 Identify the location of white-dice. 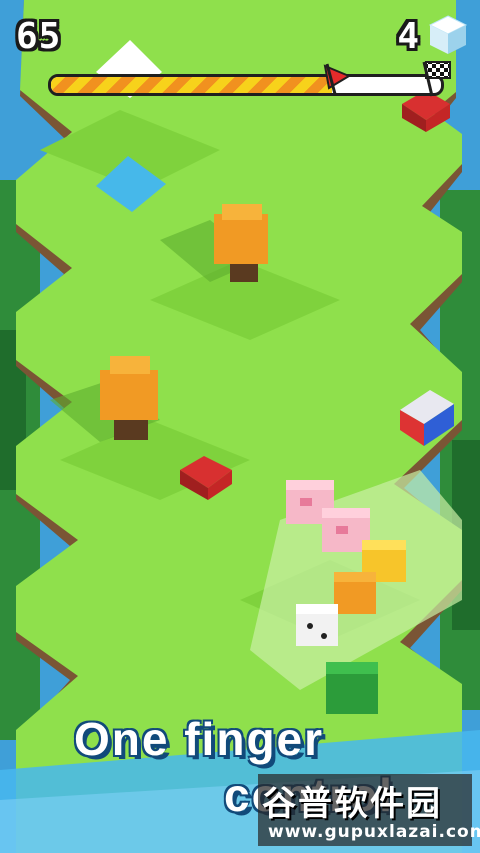
(317, 625).